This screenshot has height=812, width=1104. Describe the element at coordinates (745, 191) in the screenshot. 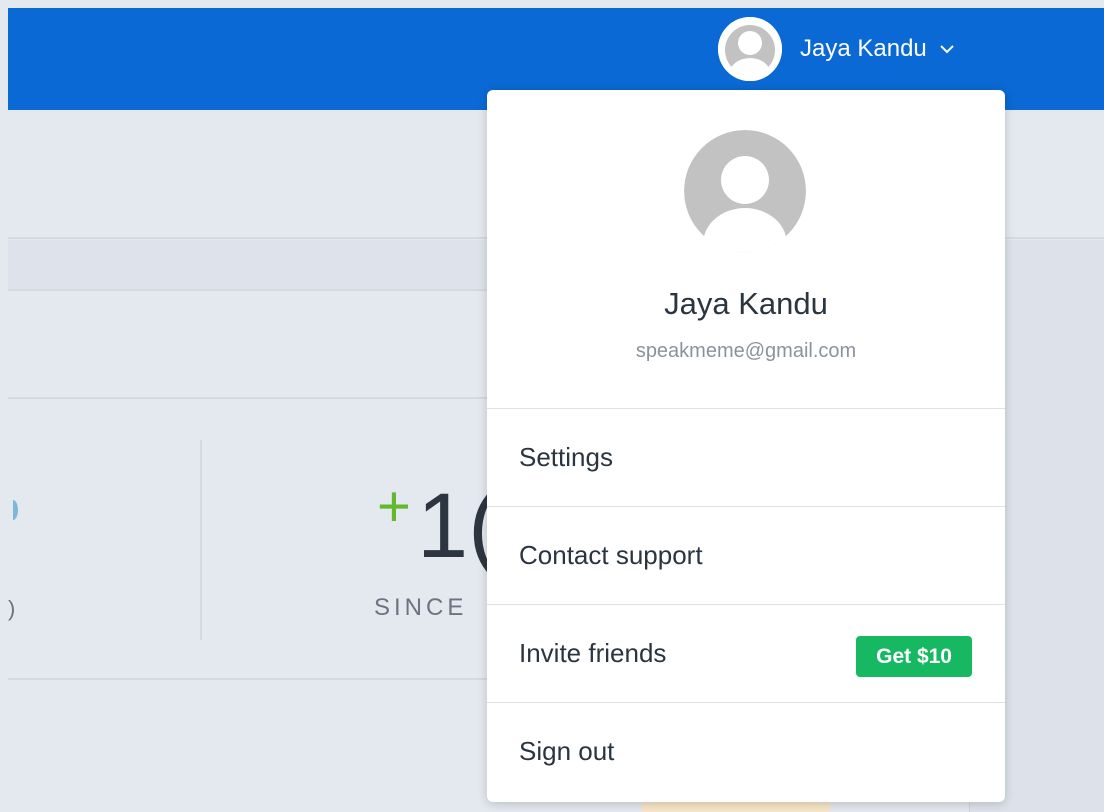

I see `profile-avatar-icon` at that location.